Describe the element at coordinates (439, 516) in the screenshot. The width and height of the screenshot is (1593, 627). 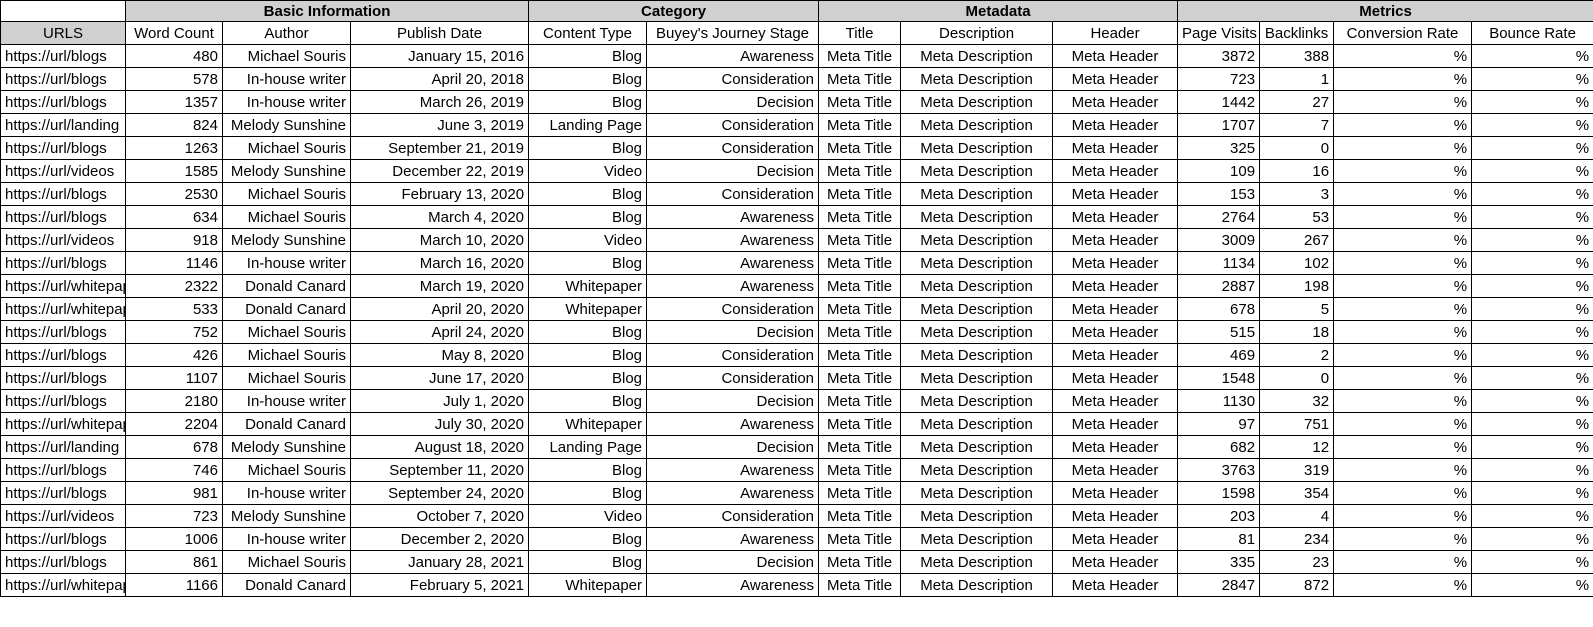
I see `cell-publish-date: October 7, 2020` at that location.